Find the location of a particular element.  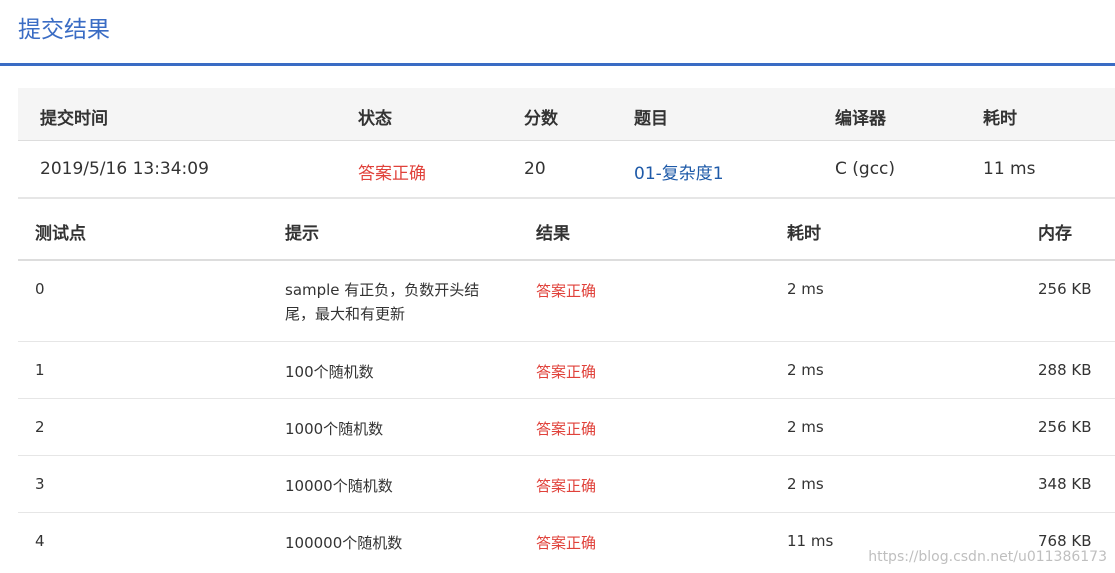

test-id: 2 is located at coordinates (40, 427).